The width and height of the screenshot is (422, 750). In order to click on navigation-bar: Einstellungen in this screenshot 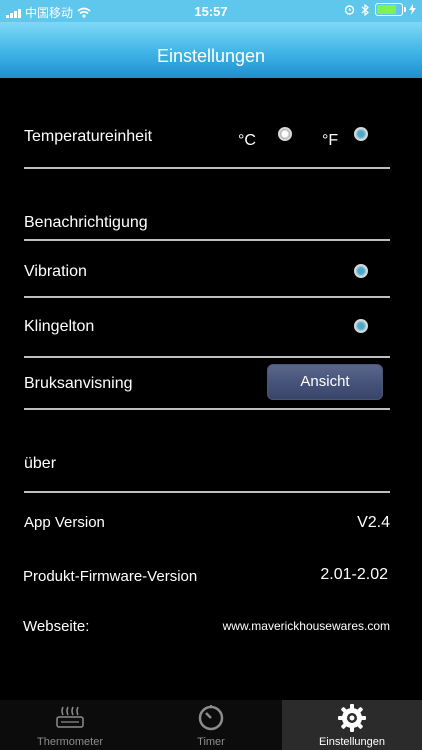, I will do `click(211, 50)`.